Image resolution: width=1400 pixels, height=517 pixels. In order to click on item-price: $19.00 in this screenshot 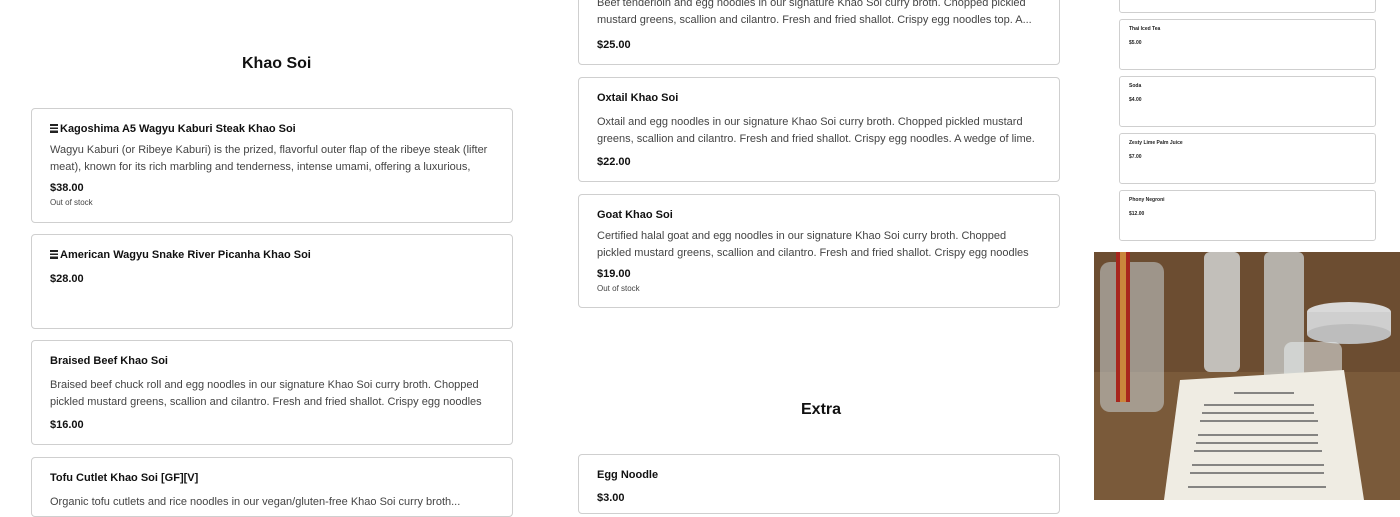, I will do `click(614, 274)`.